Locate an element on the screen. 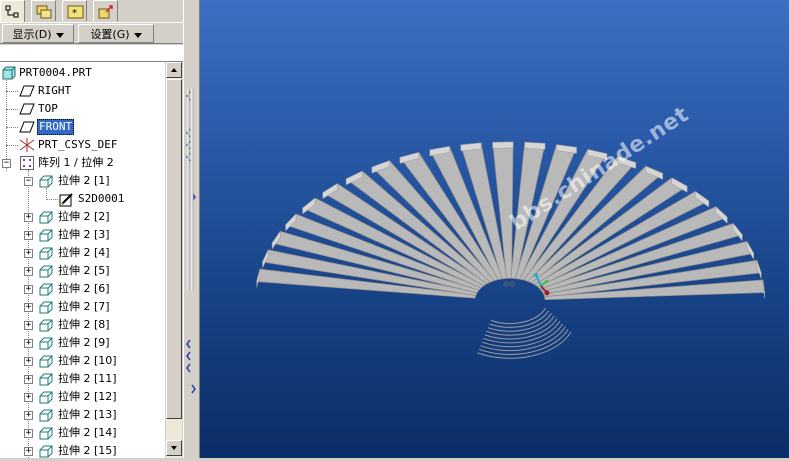 The image size is (789, 461). connections-icon is located at coordinates (105, 12).